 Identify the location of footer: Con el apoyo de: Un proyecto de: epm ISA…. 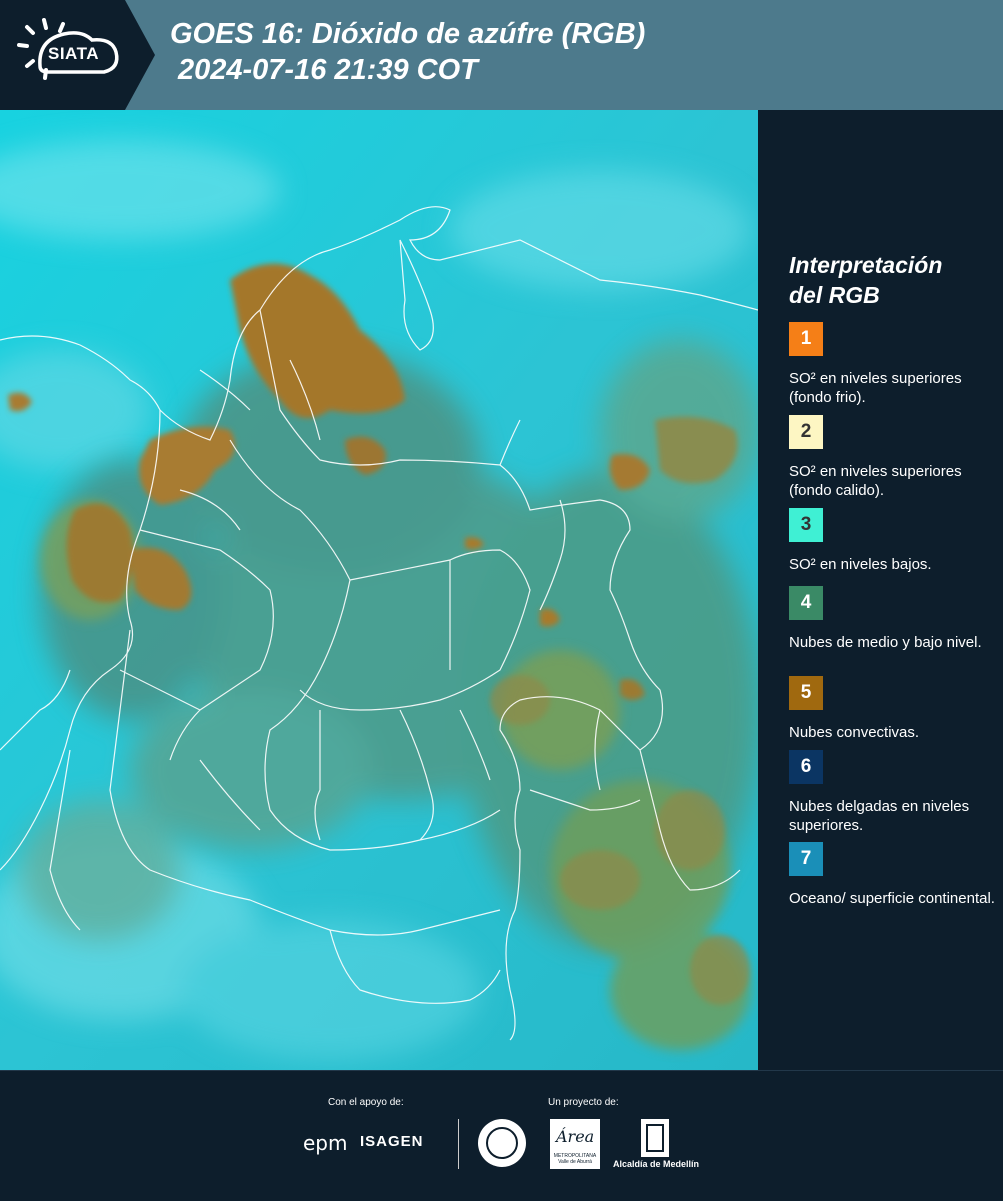
(501, 1135).